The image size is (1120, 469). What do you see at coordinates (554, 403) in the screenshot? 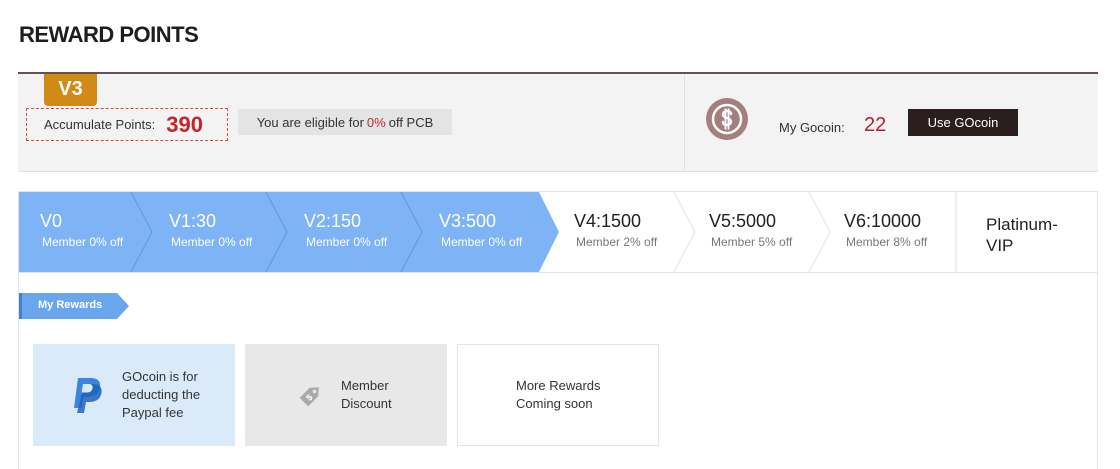
I see `coming-soon-line: Coming soon` at bounding box center [554, 403].